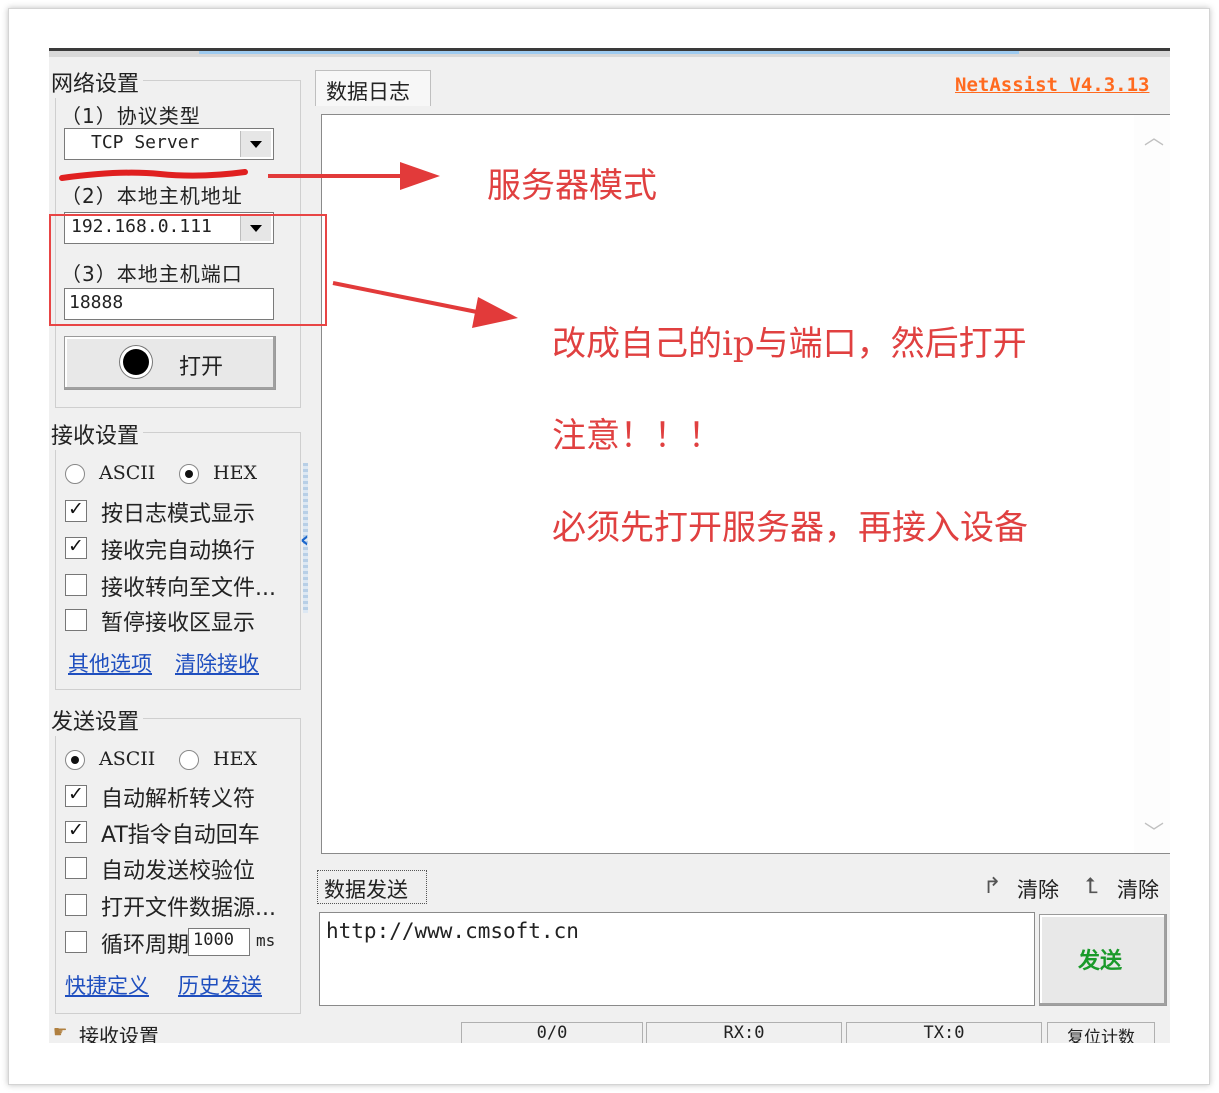 The image size is (1219, 1093). I want to click on status-left-text: 接收设置, so click(119, 1033).